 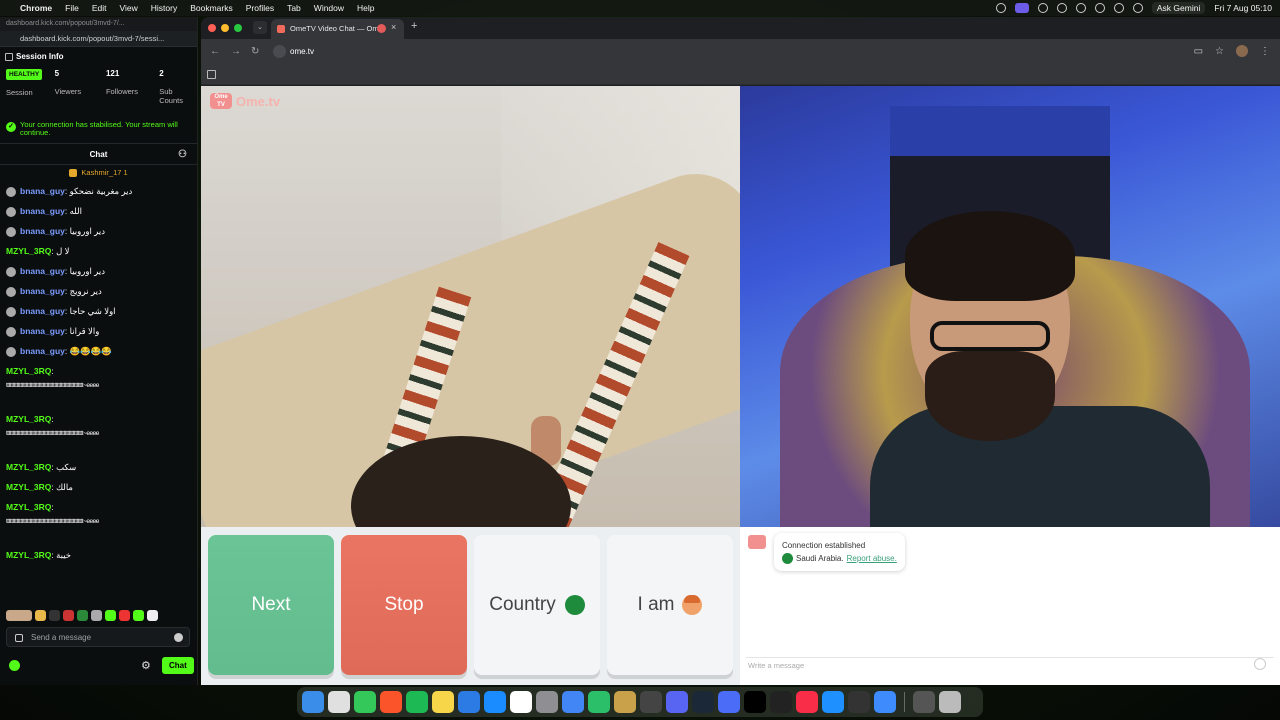 What do you see at coordinates (99, 8) in the screenshot?
I see `menu-edit: Edit` at bounding box center [99, 8].